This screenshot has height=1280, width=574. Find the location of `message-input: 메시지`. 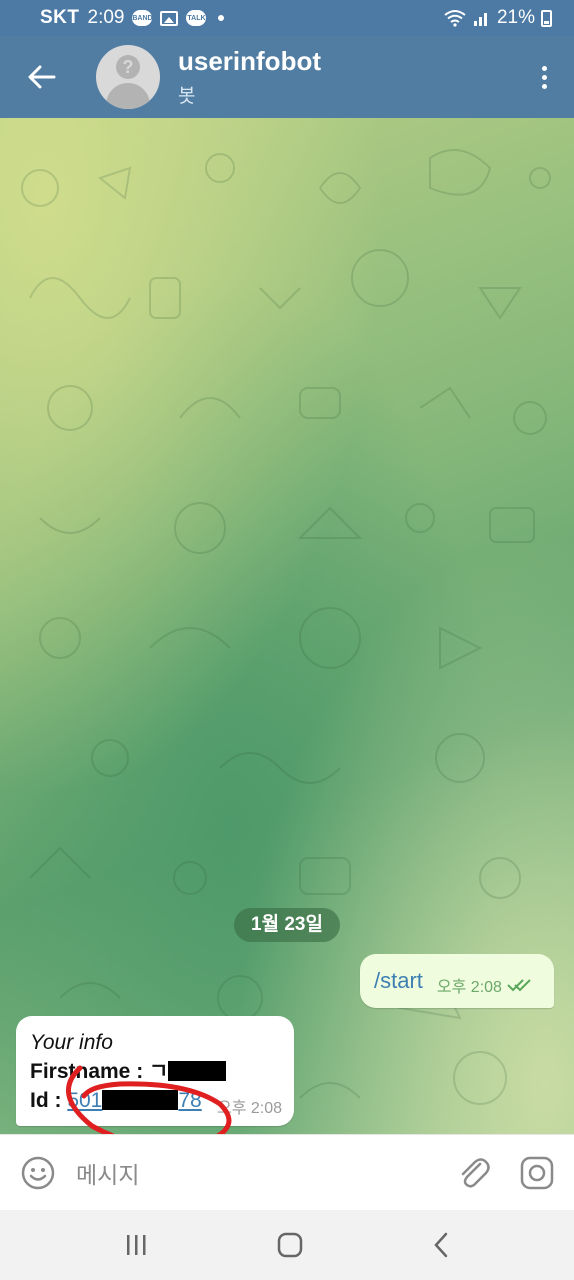

message-input: 메시지 is located at coordinates (107, 1173).